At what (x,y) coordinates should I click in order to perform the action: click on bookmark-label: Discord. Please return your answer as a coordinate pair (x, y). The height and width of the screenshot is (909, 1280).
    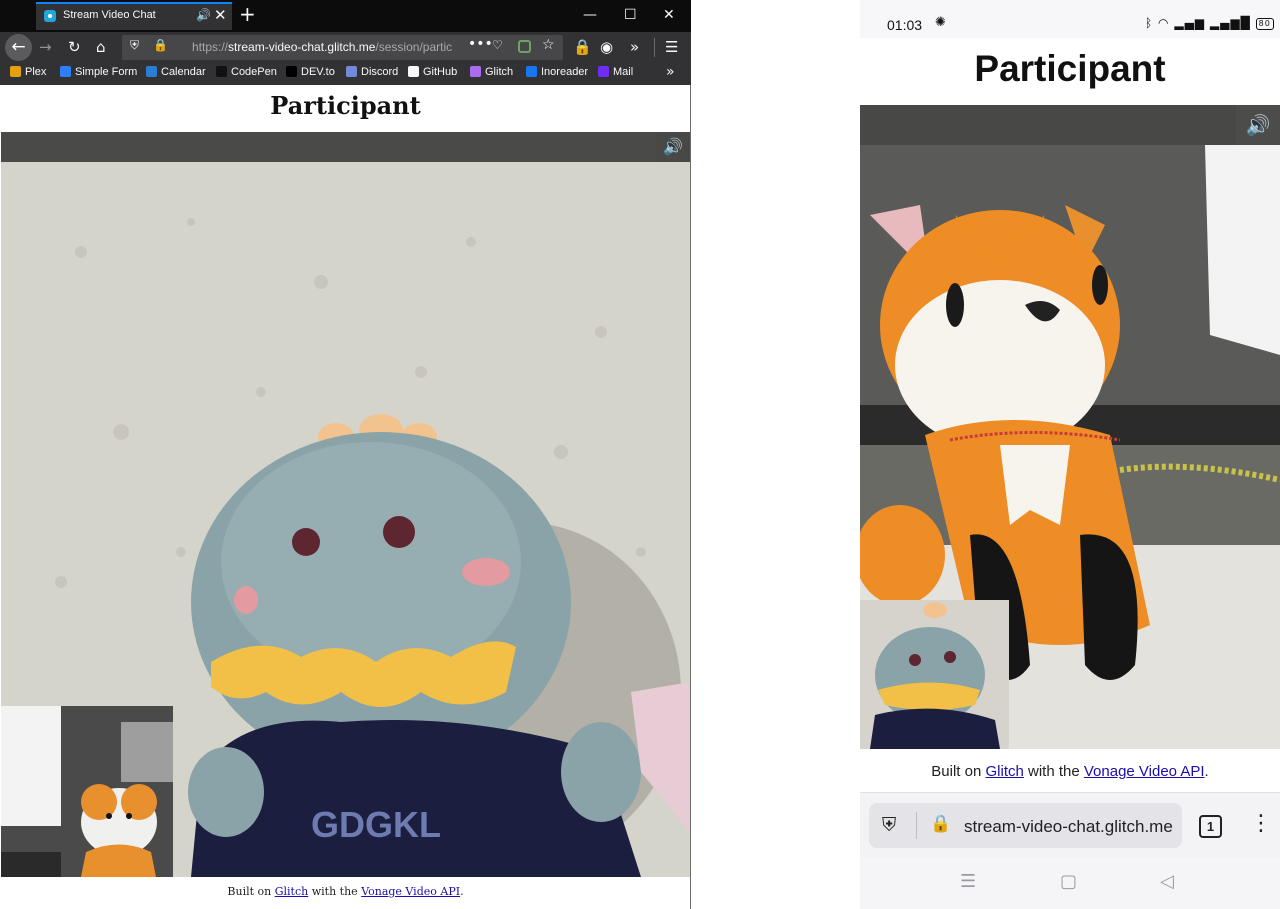
    Looking at the image, I should click on (380, 72).